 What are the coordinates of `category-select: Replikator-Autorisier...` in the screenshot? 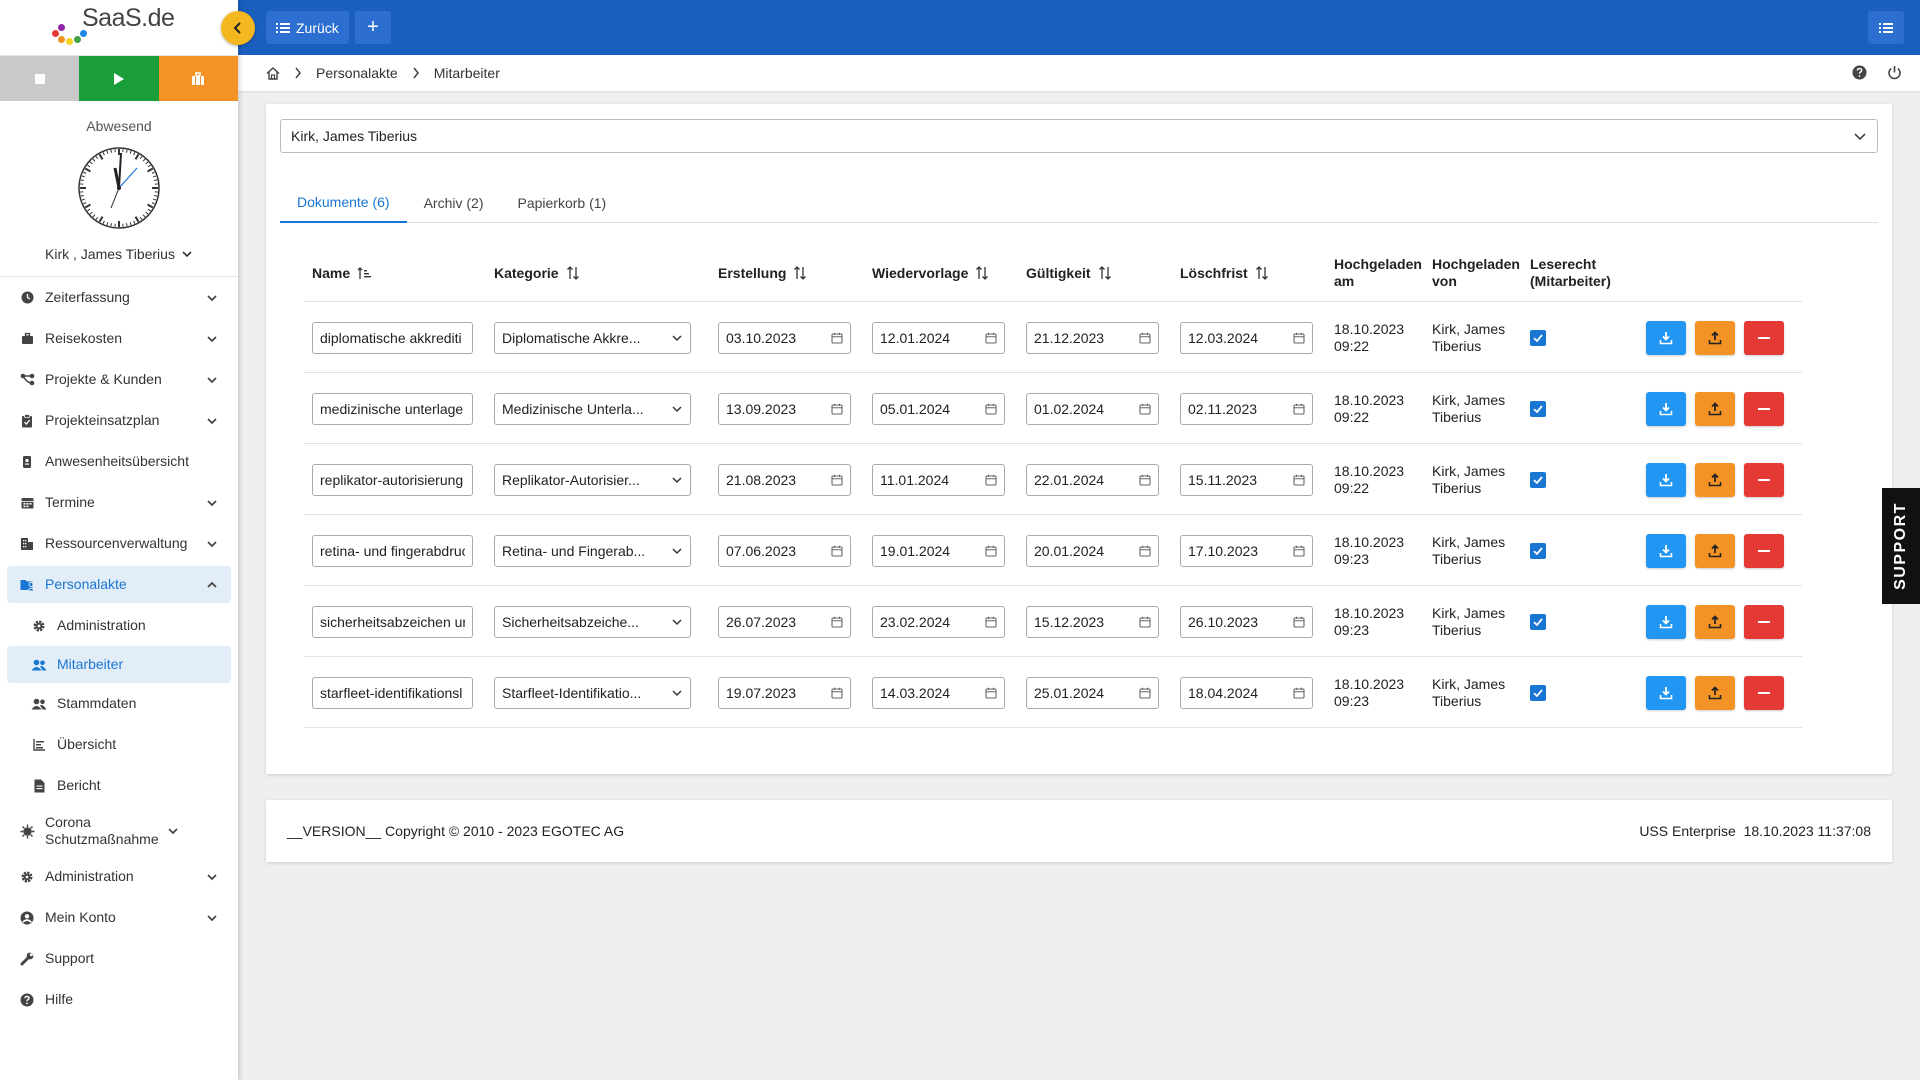 It's located at (592, 479).